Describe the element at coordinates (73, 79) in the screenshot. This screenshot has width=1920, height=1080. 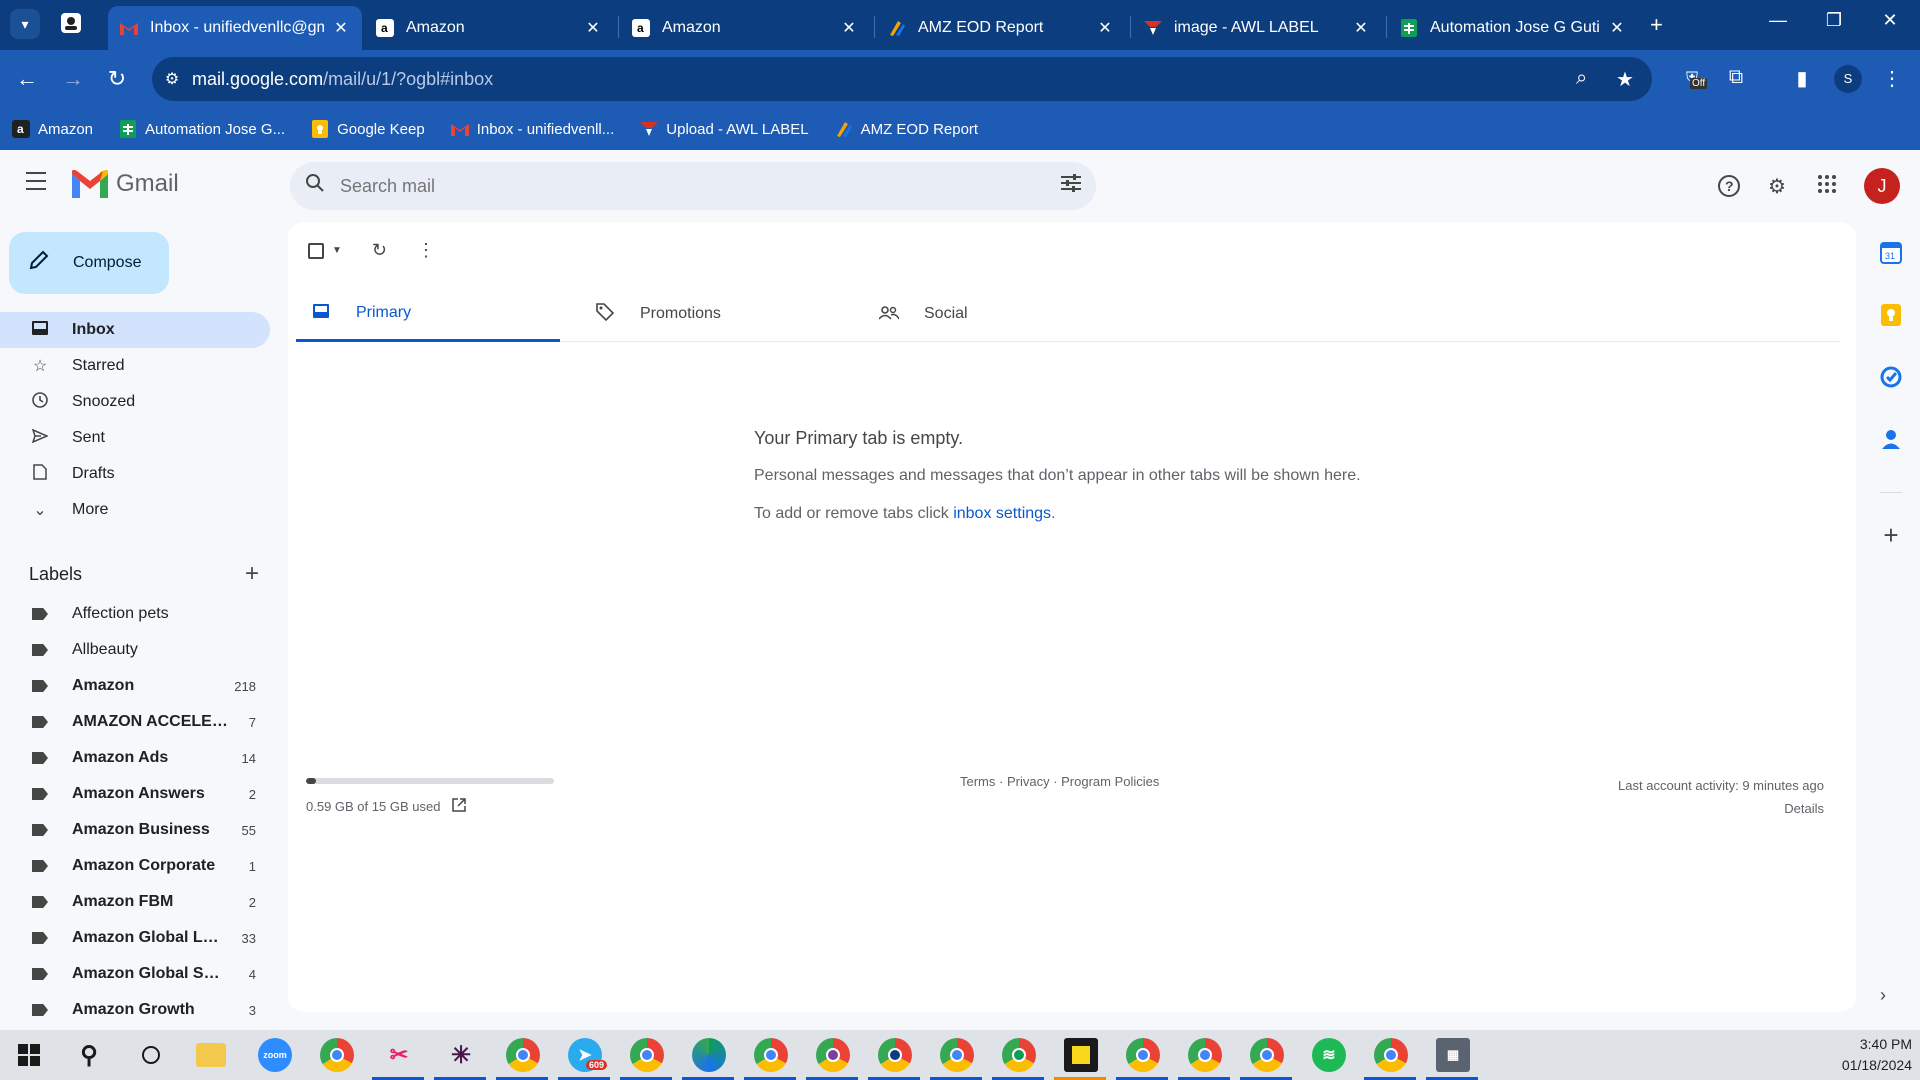
I see `forward-button: →` at that location.